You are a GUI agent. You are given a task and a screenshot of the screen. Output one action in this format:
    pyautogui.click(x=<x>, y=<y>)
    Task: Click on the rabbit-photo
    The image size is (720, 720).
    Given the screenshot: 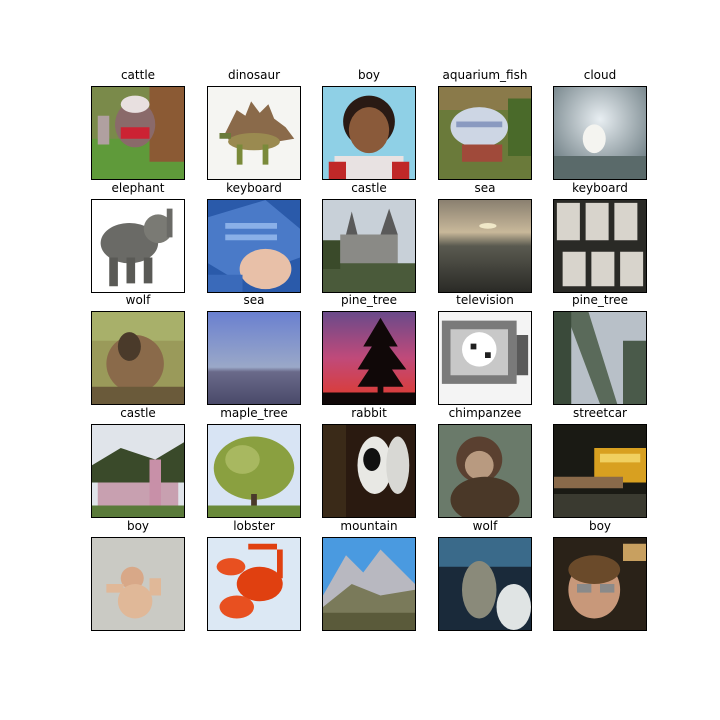 What is the action you would take?
    pyautogui.click(x=369, y=471)
    